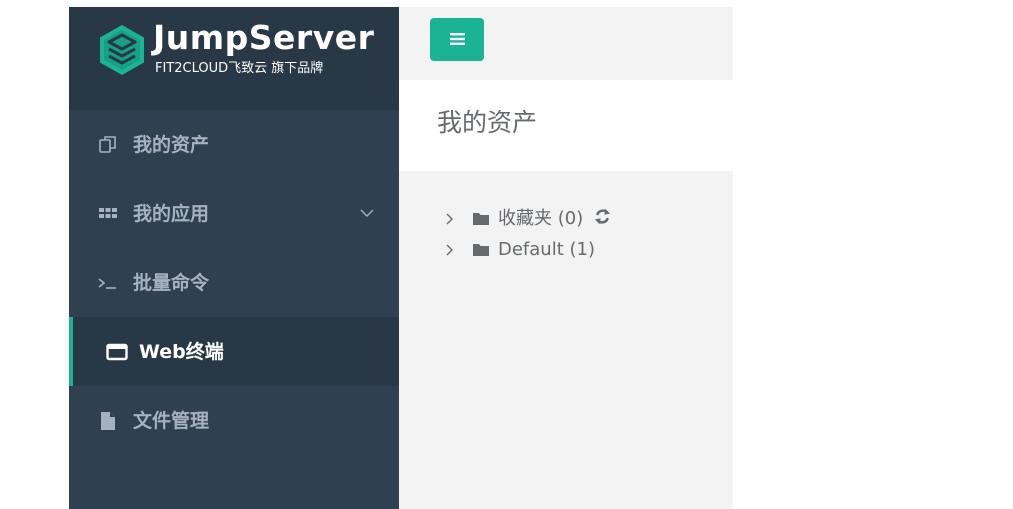 This screenshot has height=509, width=1013. Describe the element at coordinates (181, 352) in the screenshot. I see `sidebar-item-label: Web终端` at that location.